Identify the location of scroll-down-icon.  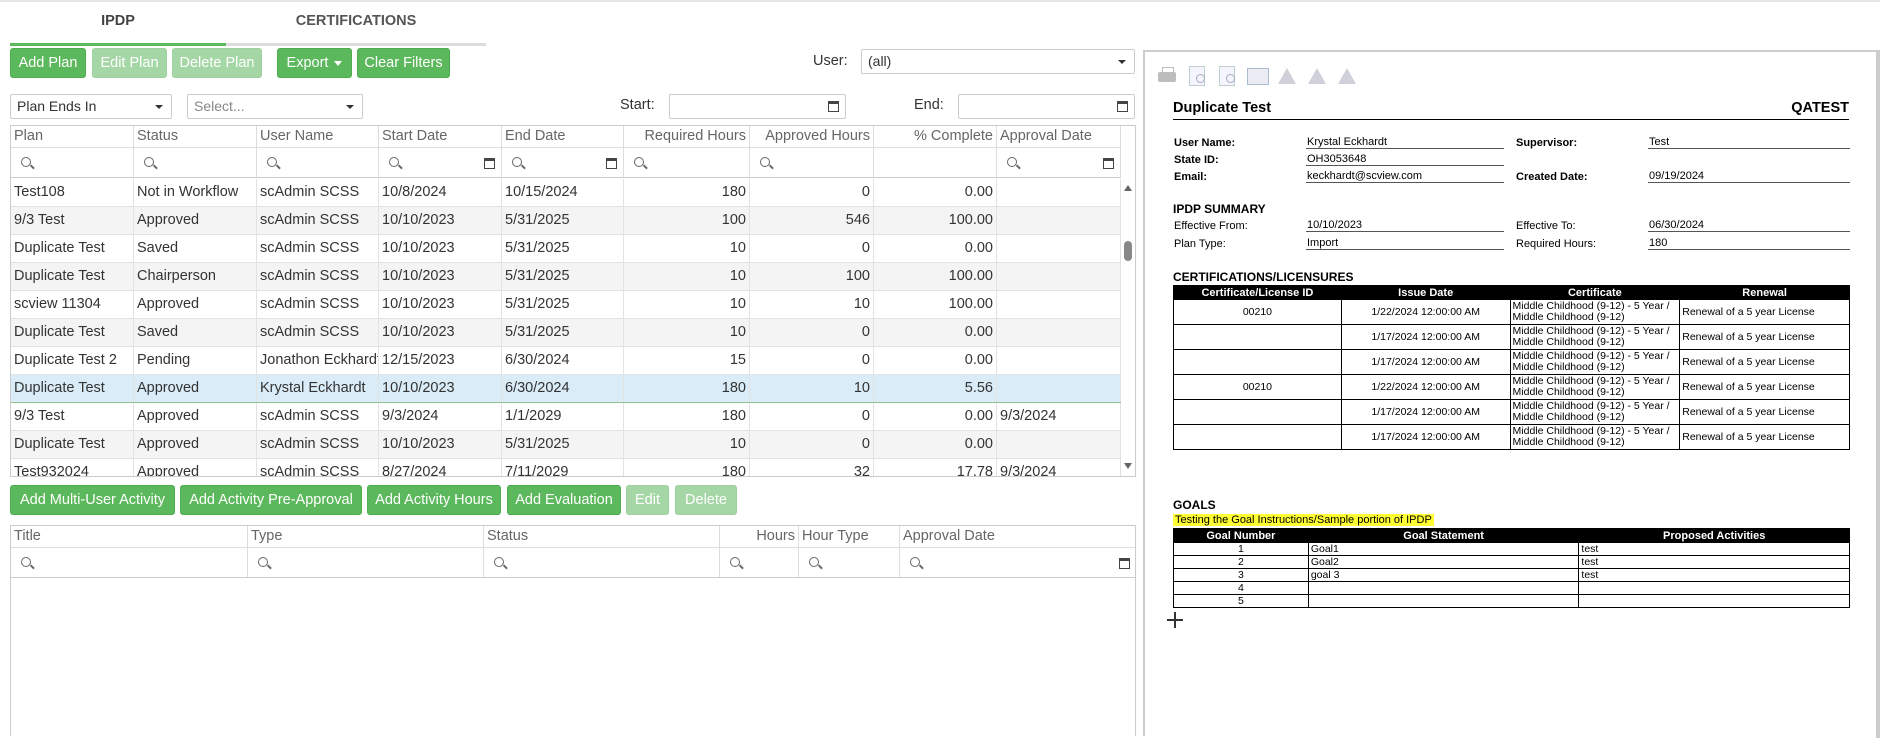
(1128, 466).